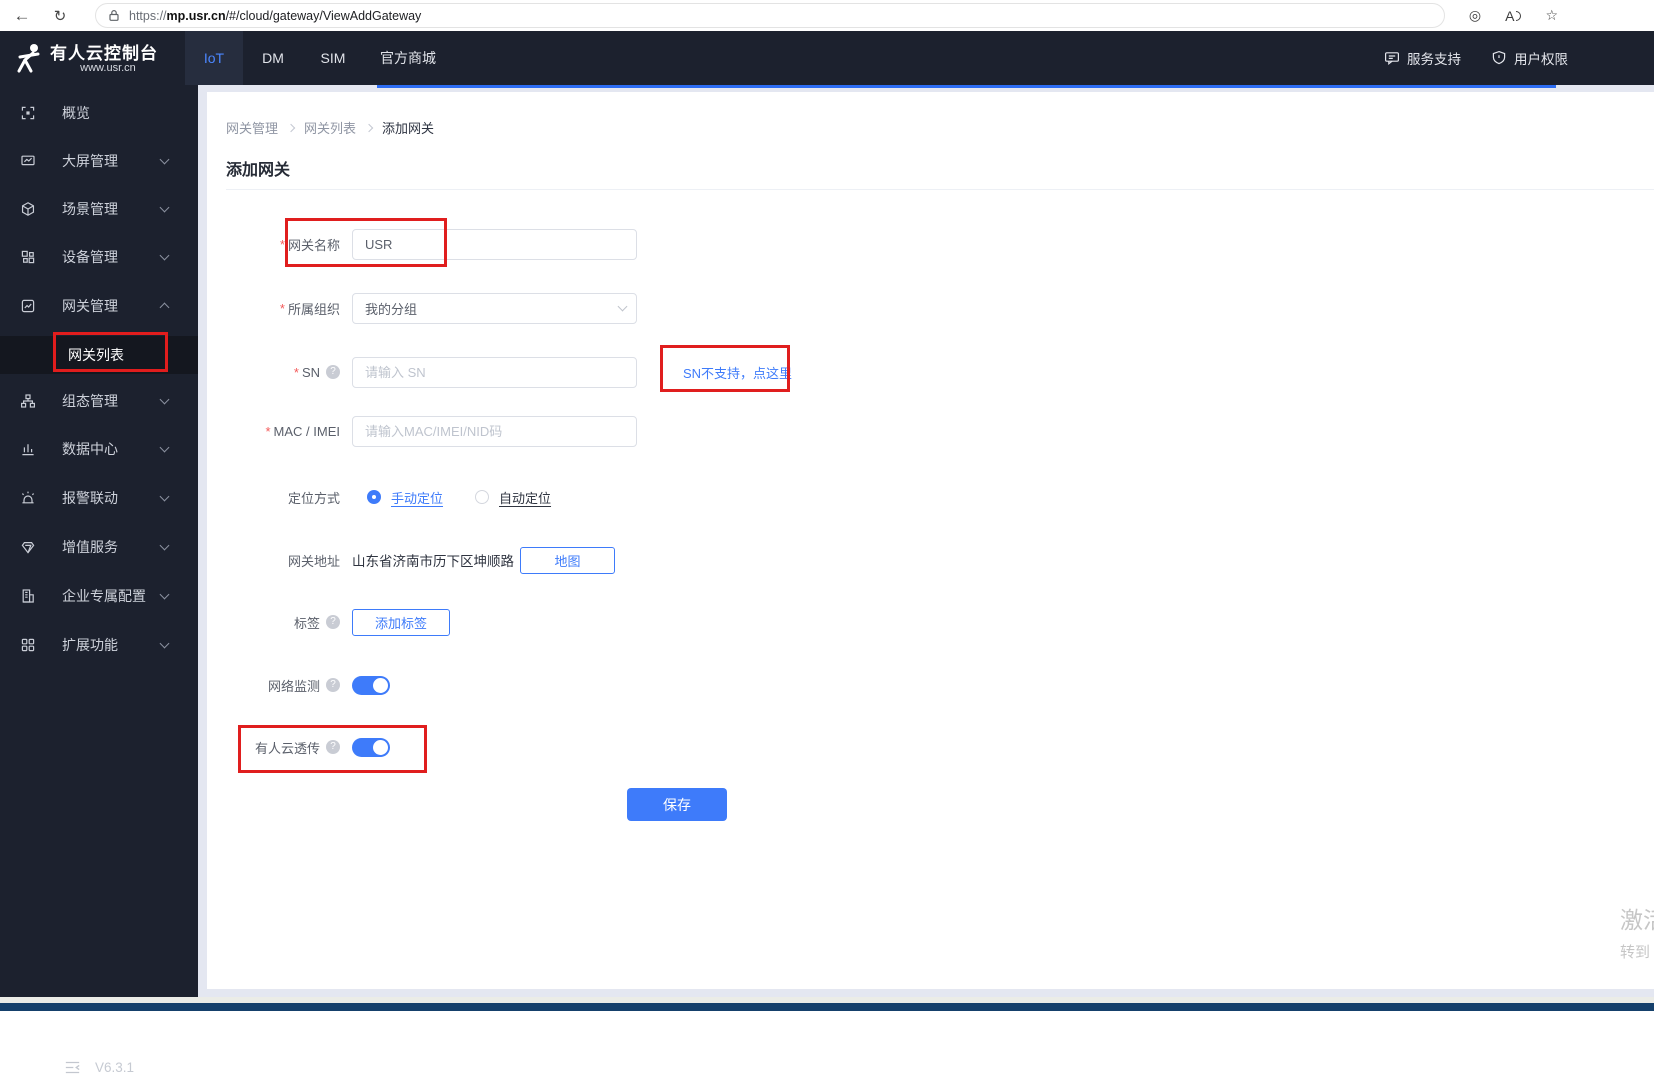 This screenshot has width=1654, height=1081. Describe the element at coordinates (494, 372) in the screenshot. I see `sn-input` at that location.